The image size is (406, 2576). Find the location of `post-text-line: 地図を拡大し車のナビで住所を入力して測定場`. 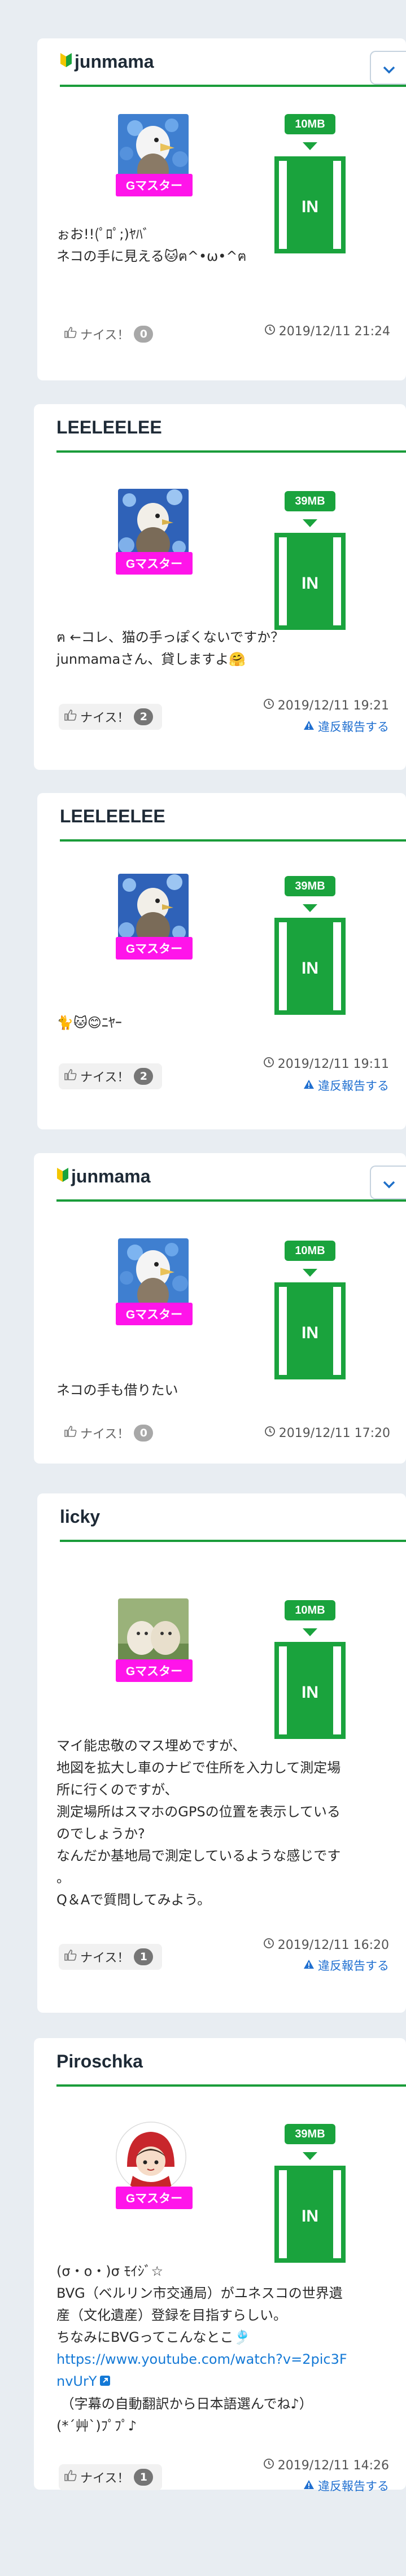

post-text-line: 地図を拡大し車のナビで住所を入力して測定場 is located at coordinates (198, 1768).